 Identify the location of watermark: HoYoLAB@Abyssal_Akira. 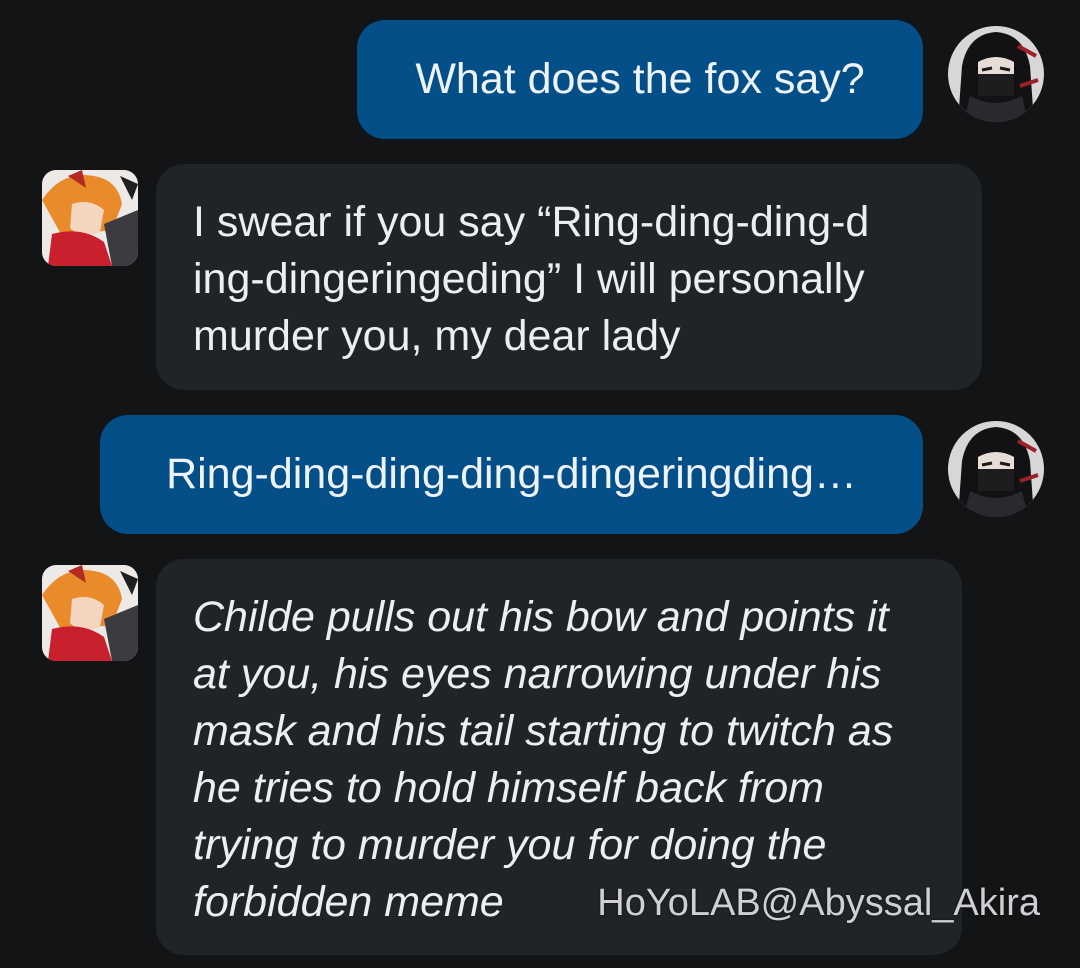
(818, 903).